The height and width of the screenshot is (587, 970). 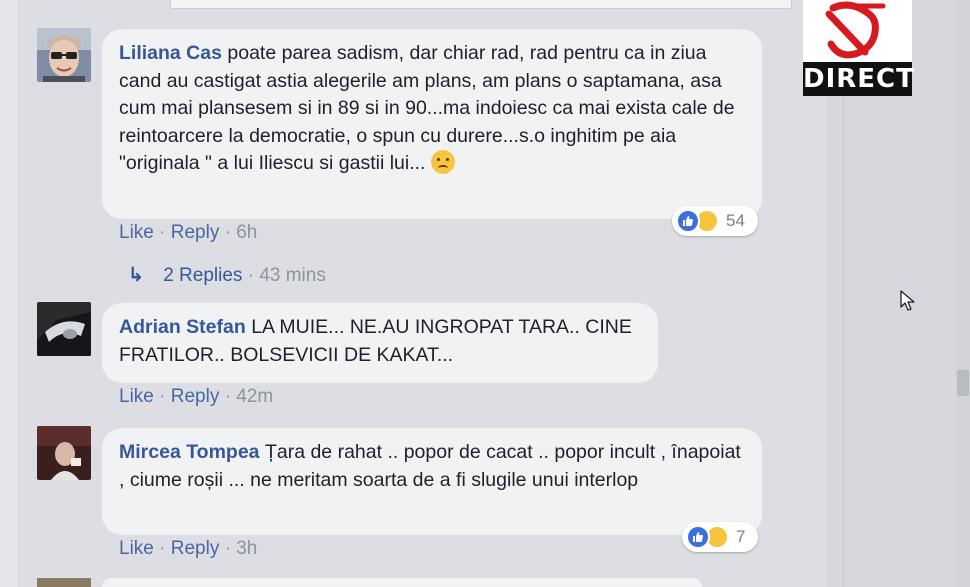 I want to click on reaction-count: 7, so click(x=741, y=536).